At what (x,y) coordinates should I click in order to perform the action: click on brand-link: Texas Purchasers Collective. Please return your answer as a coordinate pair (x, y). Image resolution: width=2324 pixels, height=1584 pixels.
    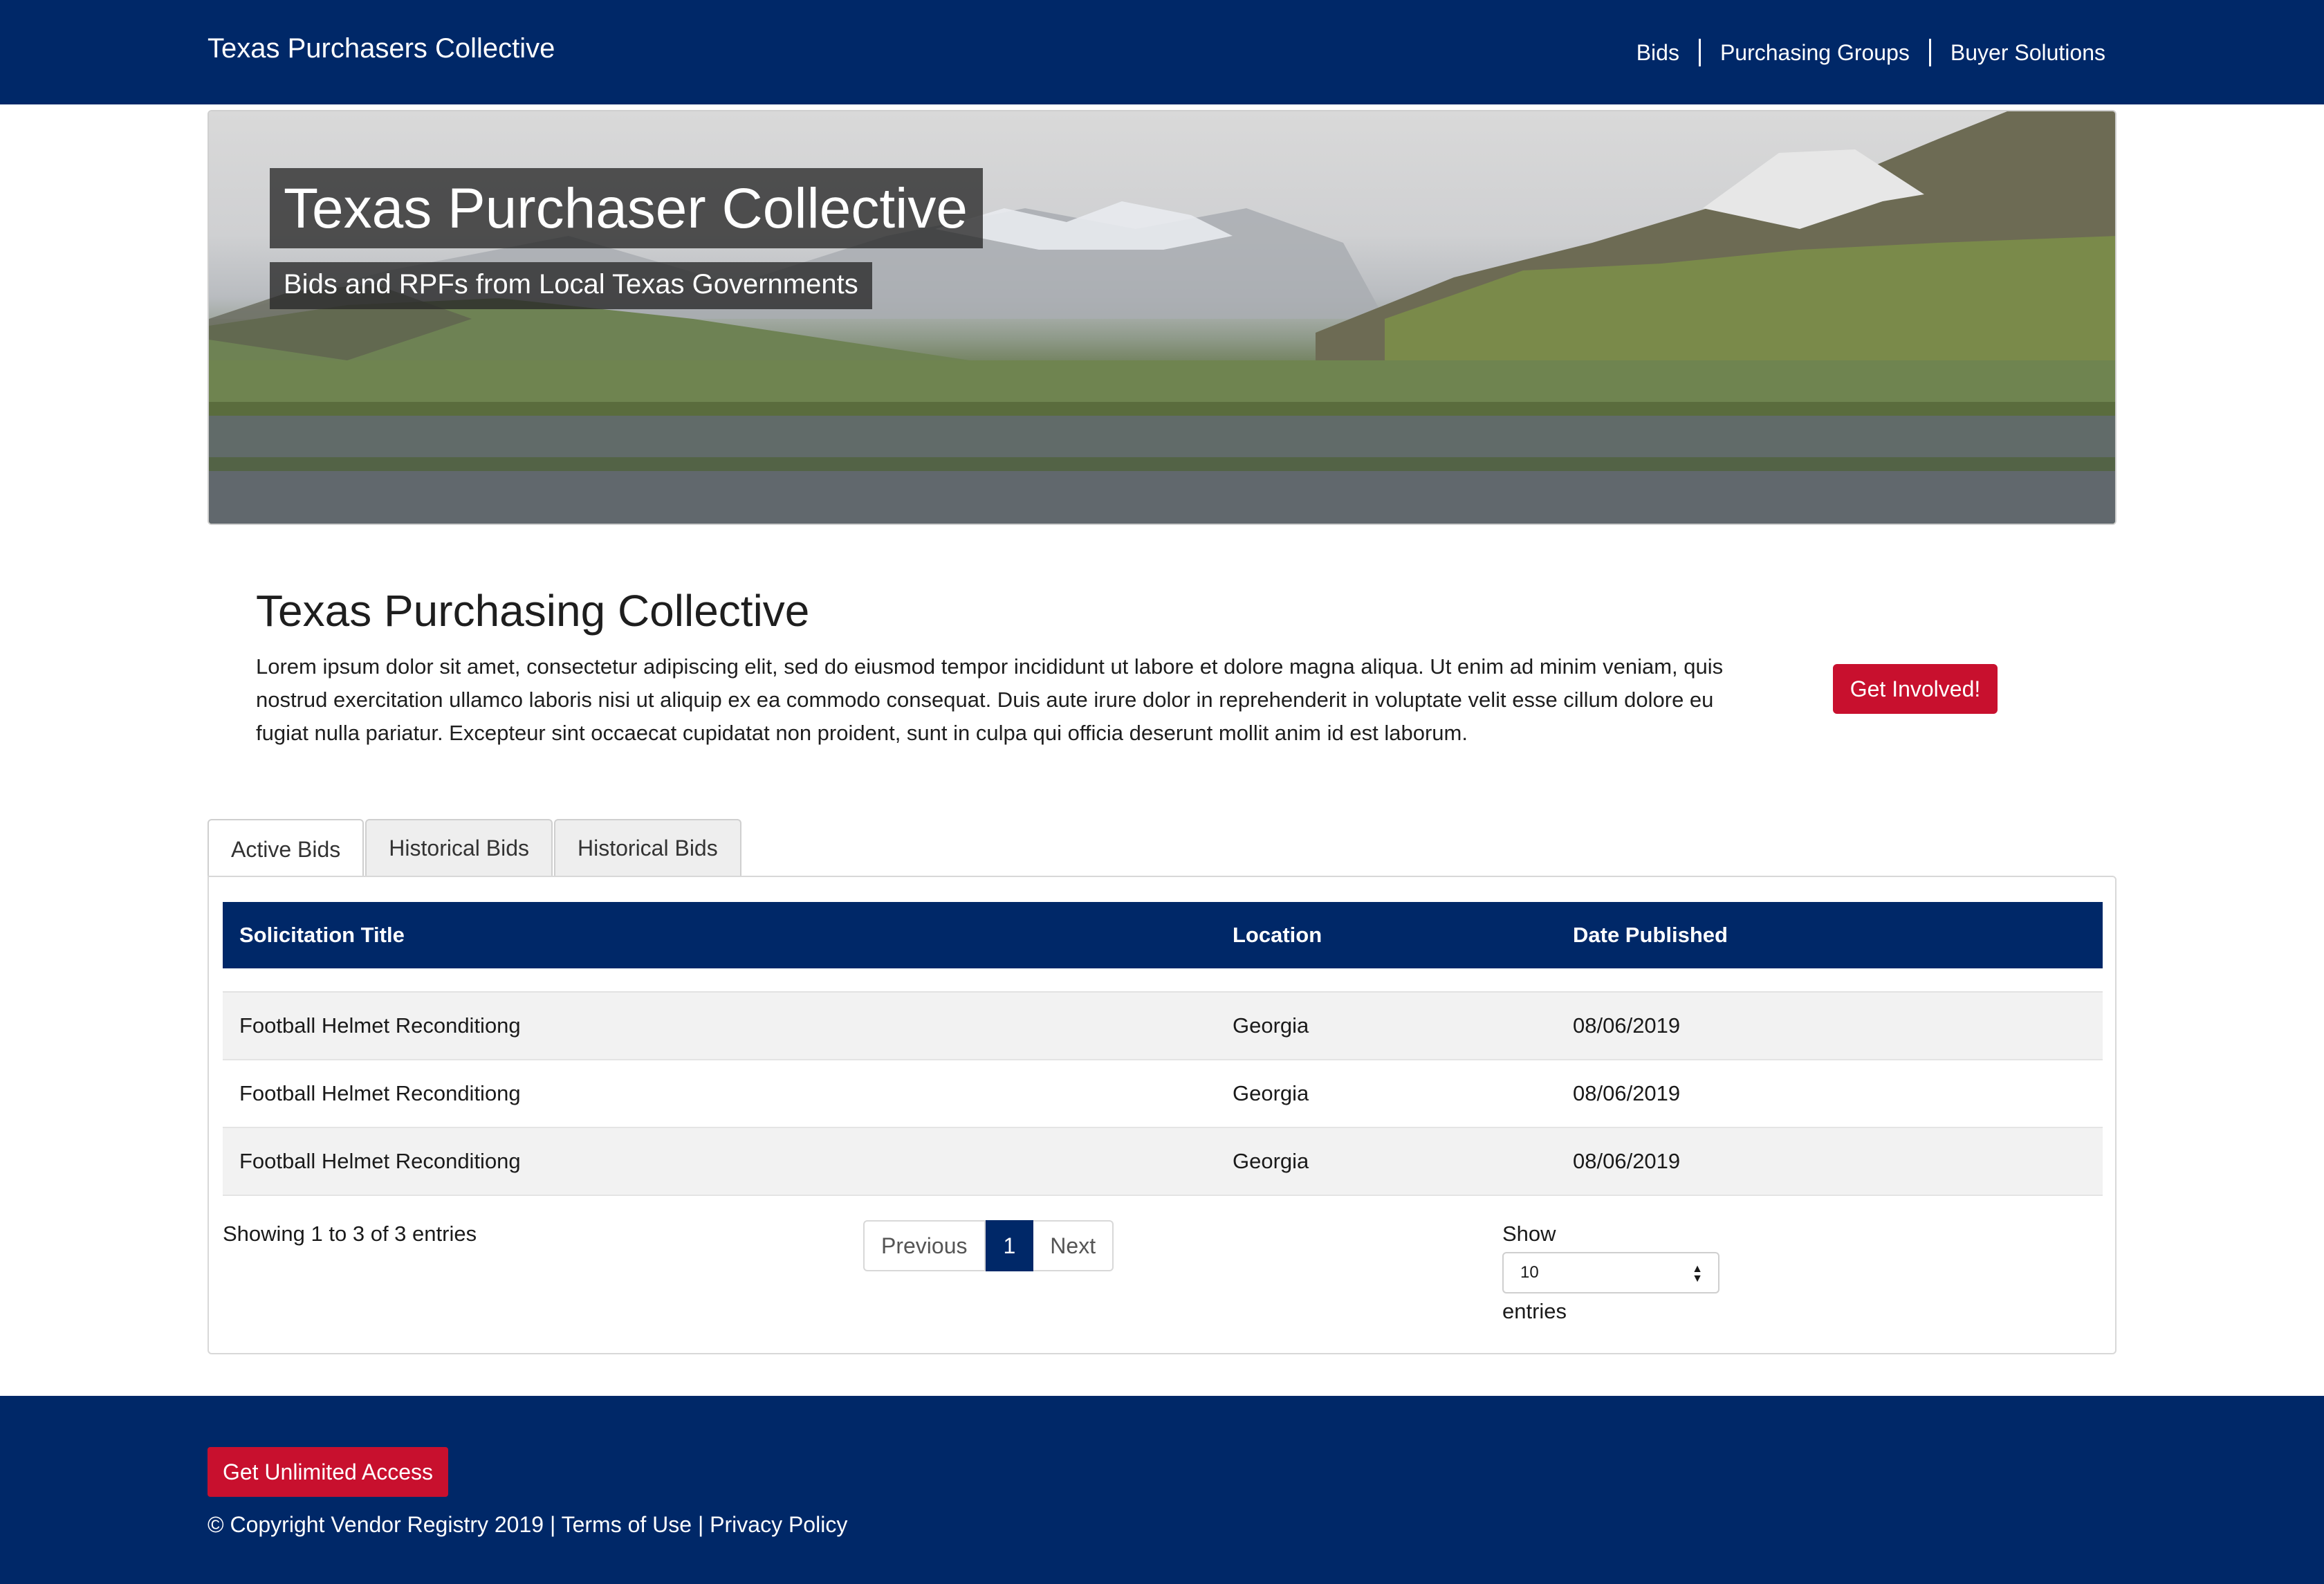
    Looking at the image, I should click on (381, 48).